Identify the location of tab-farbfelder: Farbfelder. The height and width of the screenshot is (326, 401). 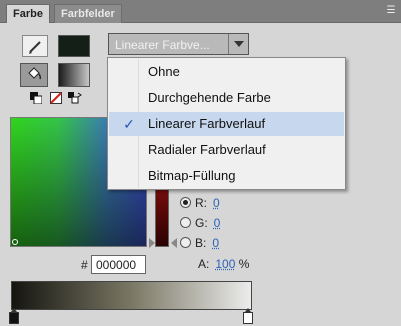
(88, 13).